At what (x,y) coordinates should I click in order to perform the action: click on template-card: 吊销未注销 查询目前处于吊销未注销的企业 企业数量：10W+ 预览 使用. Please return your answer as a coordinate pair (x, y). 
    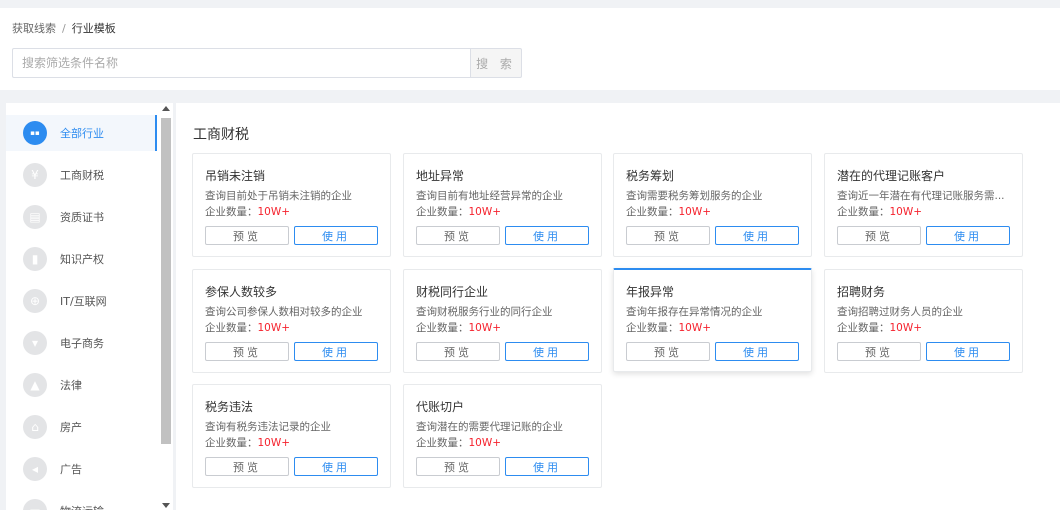
    Looking at the image, I should click on (291, 205).